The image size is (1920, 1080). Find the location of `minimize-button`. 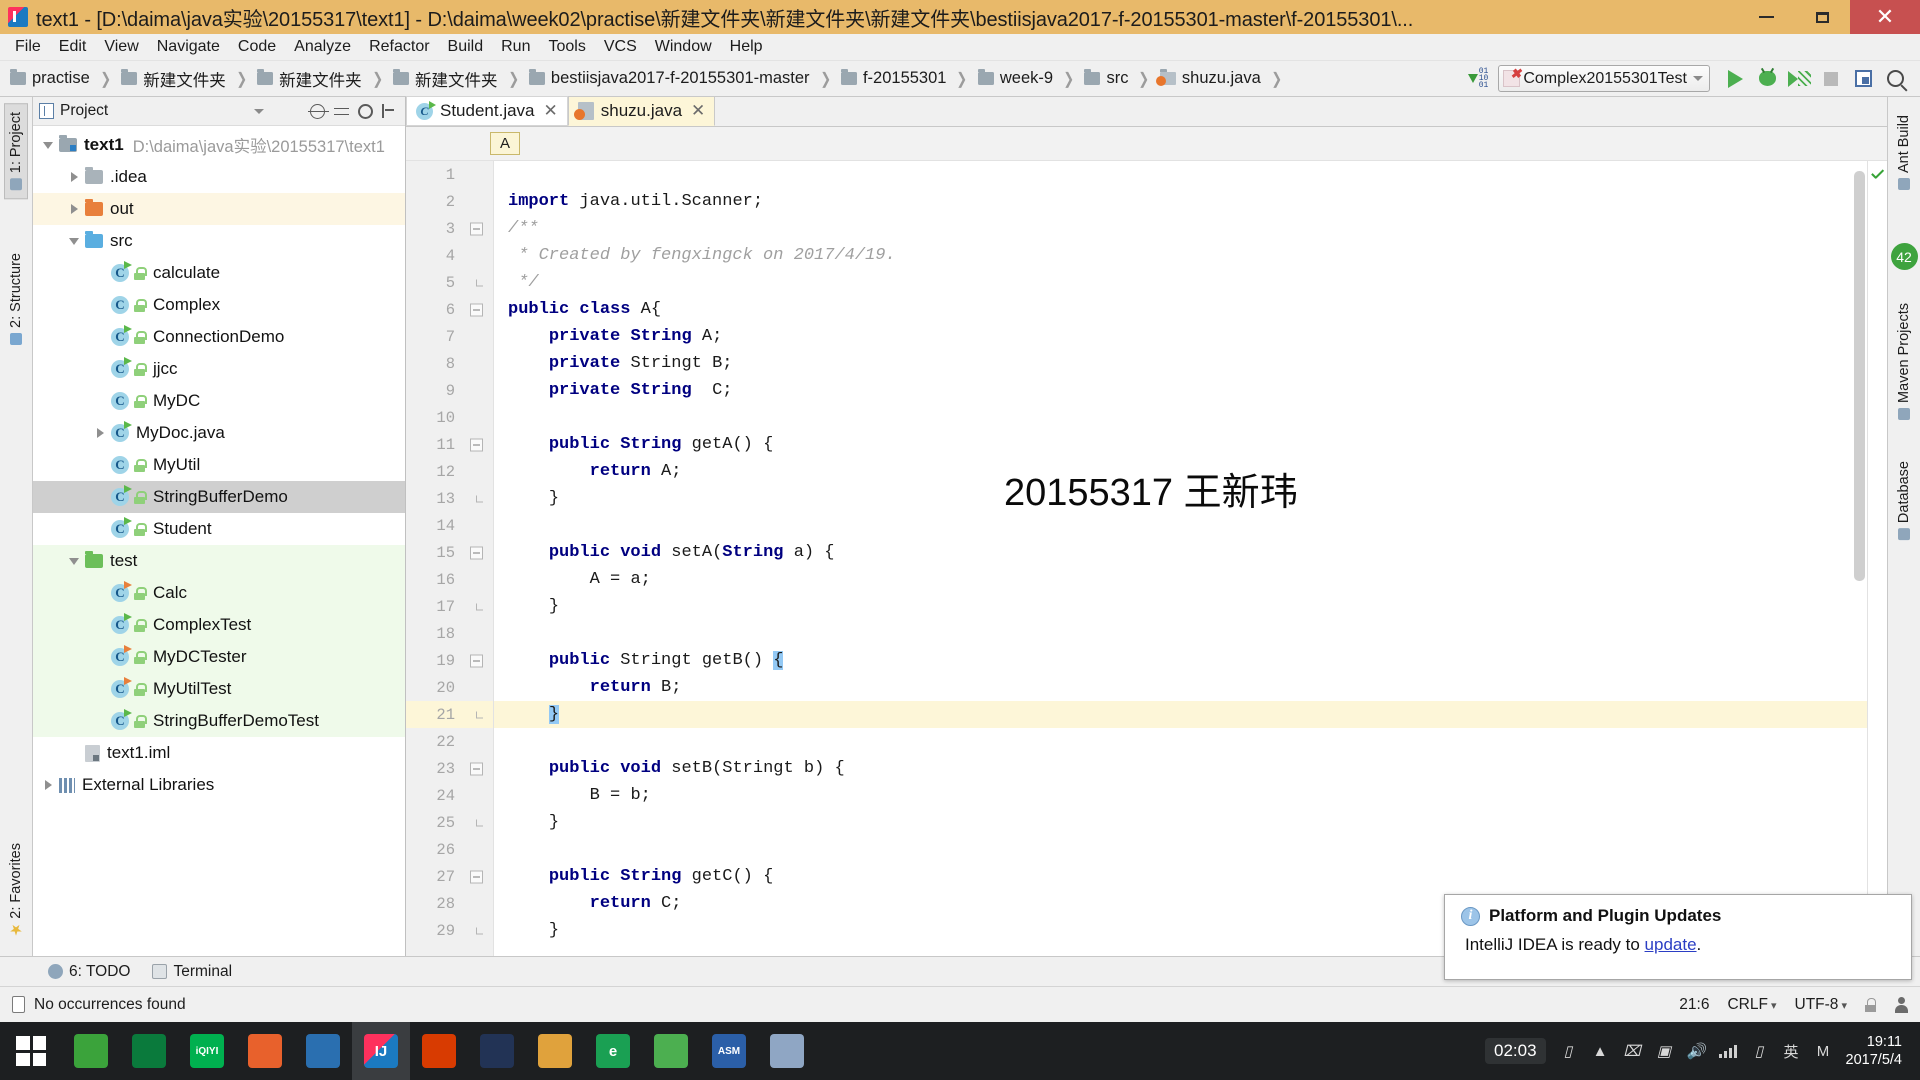

minimize-button is located at coordinates (1766, 17).